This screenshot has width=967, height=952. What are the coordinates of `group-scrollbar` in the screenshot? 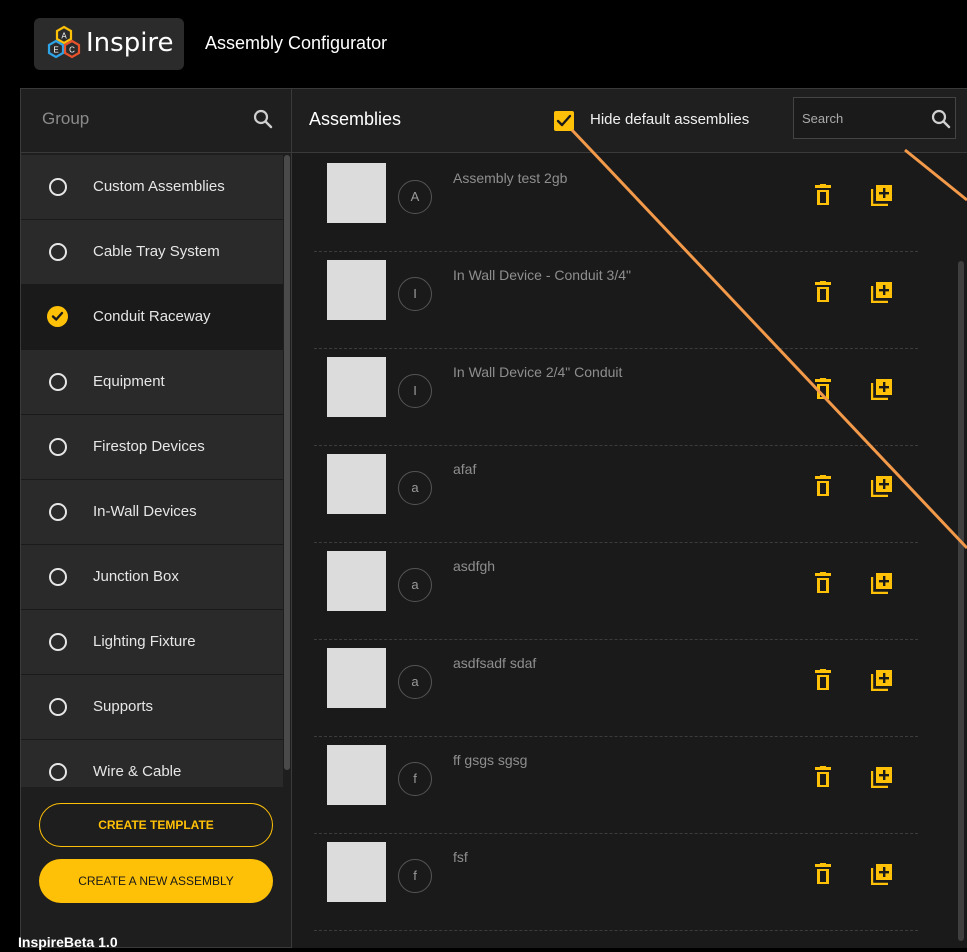 It's located at (287, 505).